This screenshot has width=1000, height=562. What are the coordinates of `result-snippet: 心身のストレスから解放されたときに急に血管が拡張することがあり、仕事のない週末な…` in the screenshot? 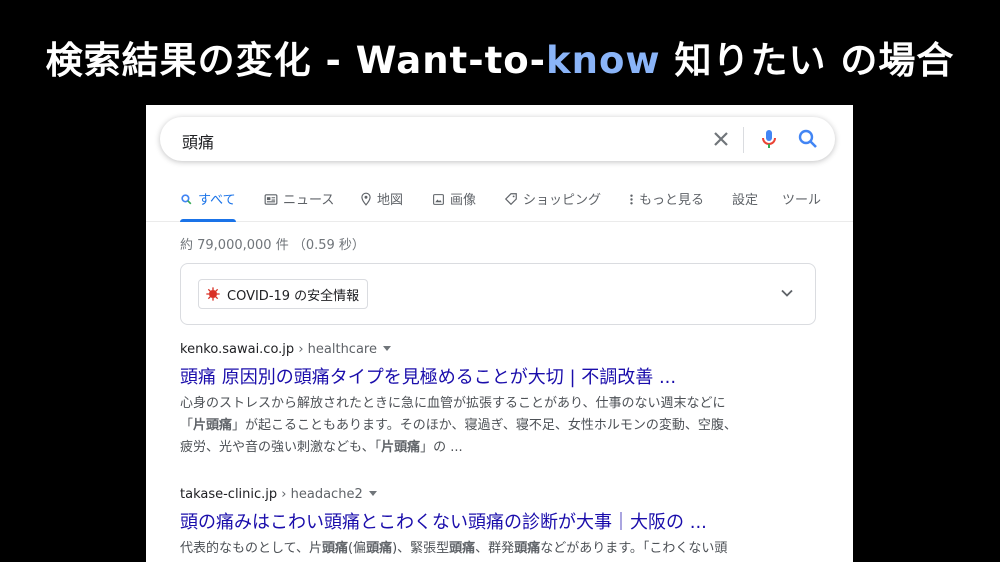 It's located at (500, 426).